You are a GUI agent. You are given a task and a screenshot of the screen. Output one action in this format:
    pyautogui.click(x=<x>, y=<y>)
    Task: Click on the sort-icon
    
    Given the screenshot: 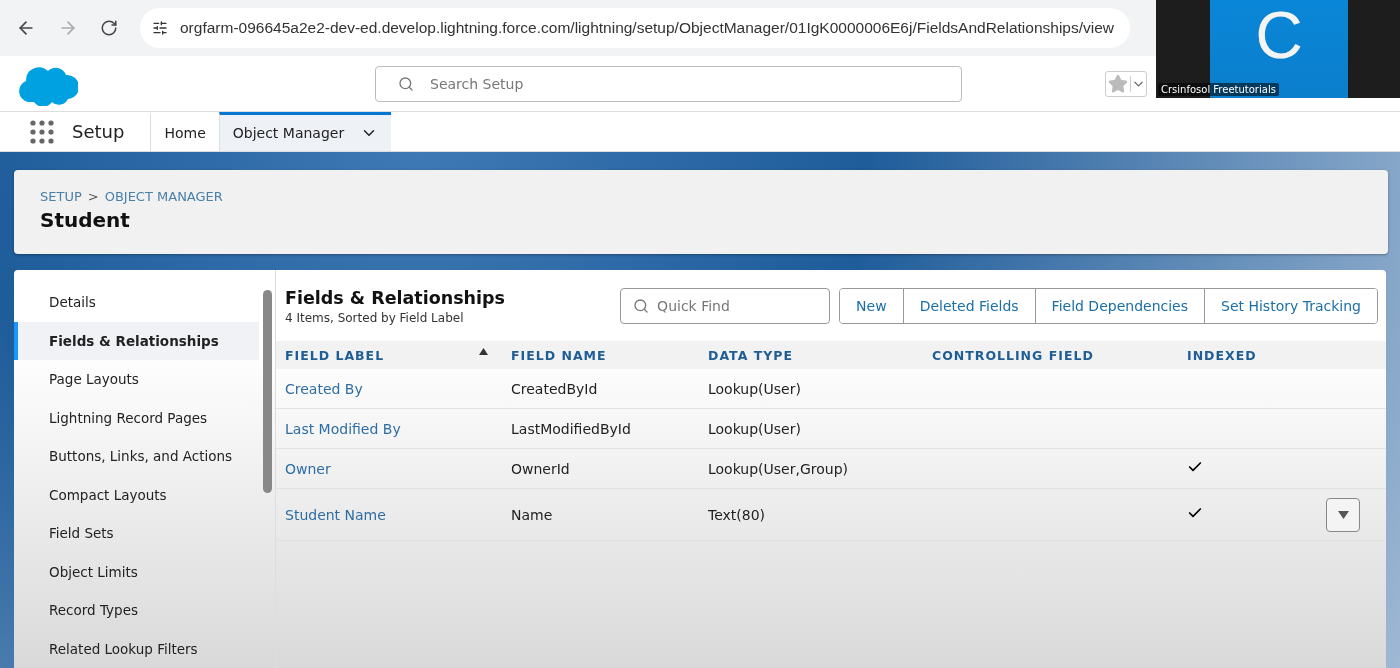 What is the action you would take?
    pyautogui.click(x=483, y=351)
    